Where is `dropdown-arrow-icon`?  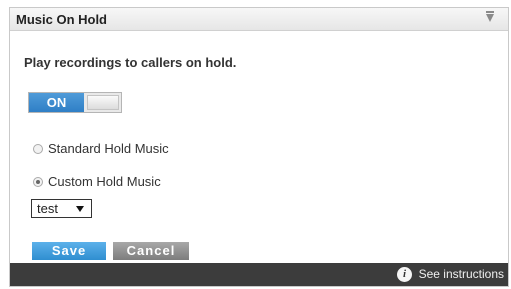
dropdown-arrow-icon is located at coordinates (80, 209).